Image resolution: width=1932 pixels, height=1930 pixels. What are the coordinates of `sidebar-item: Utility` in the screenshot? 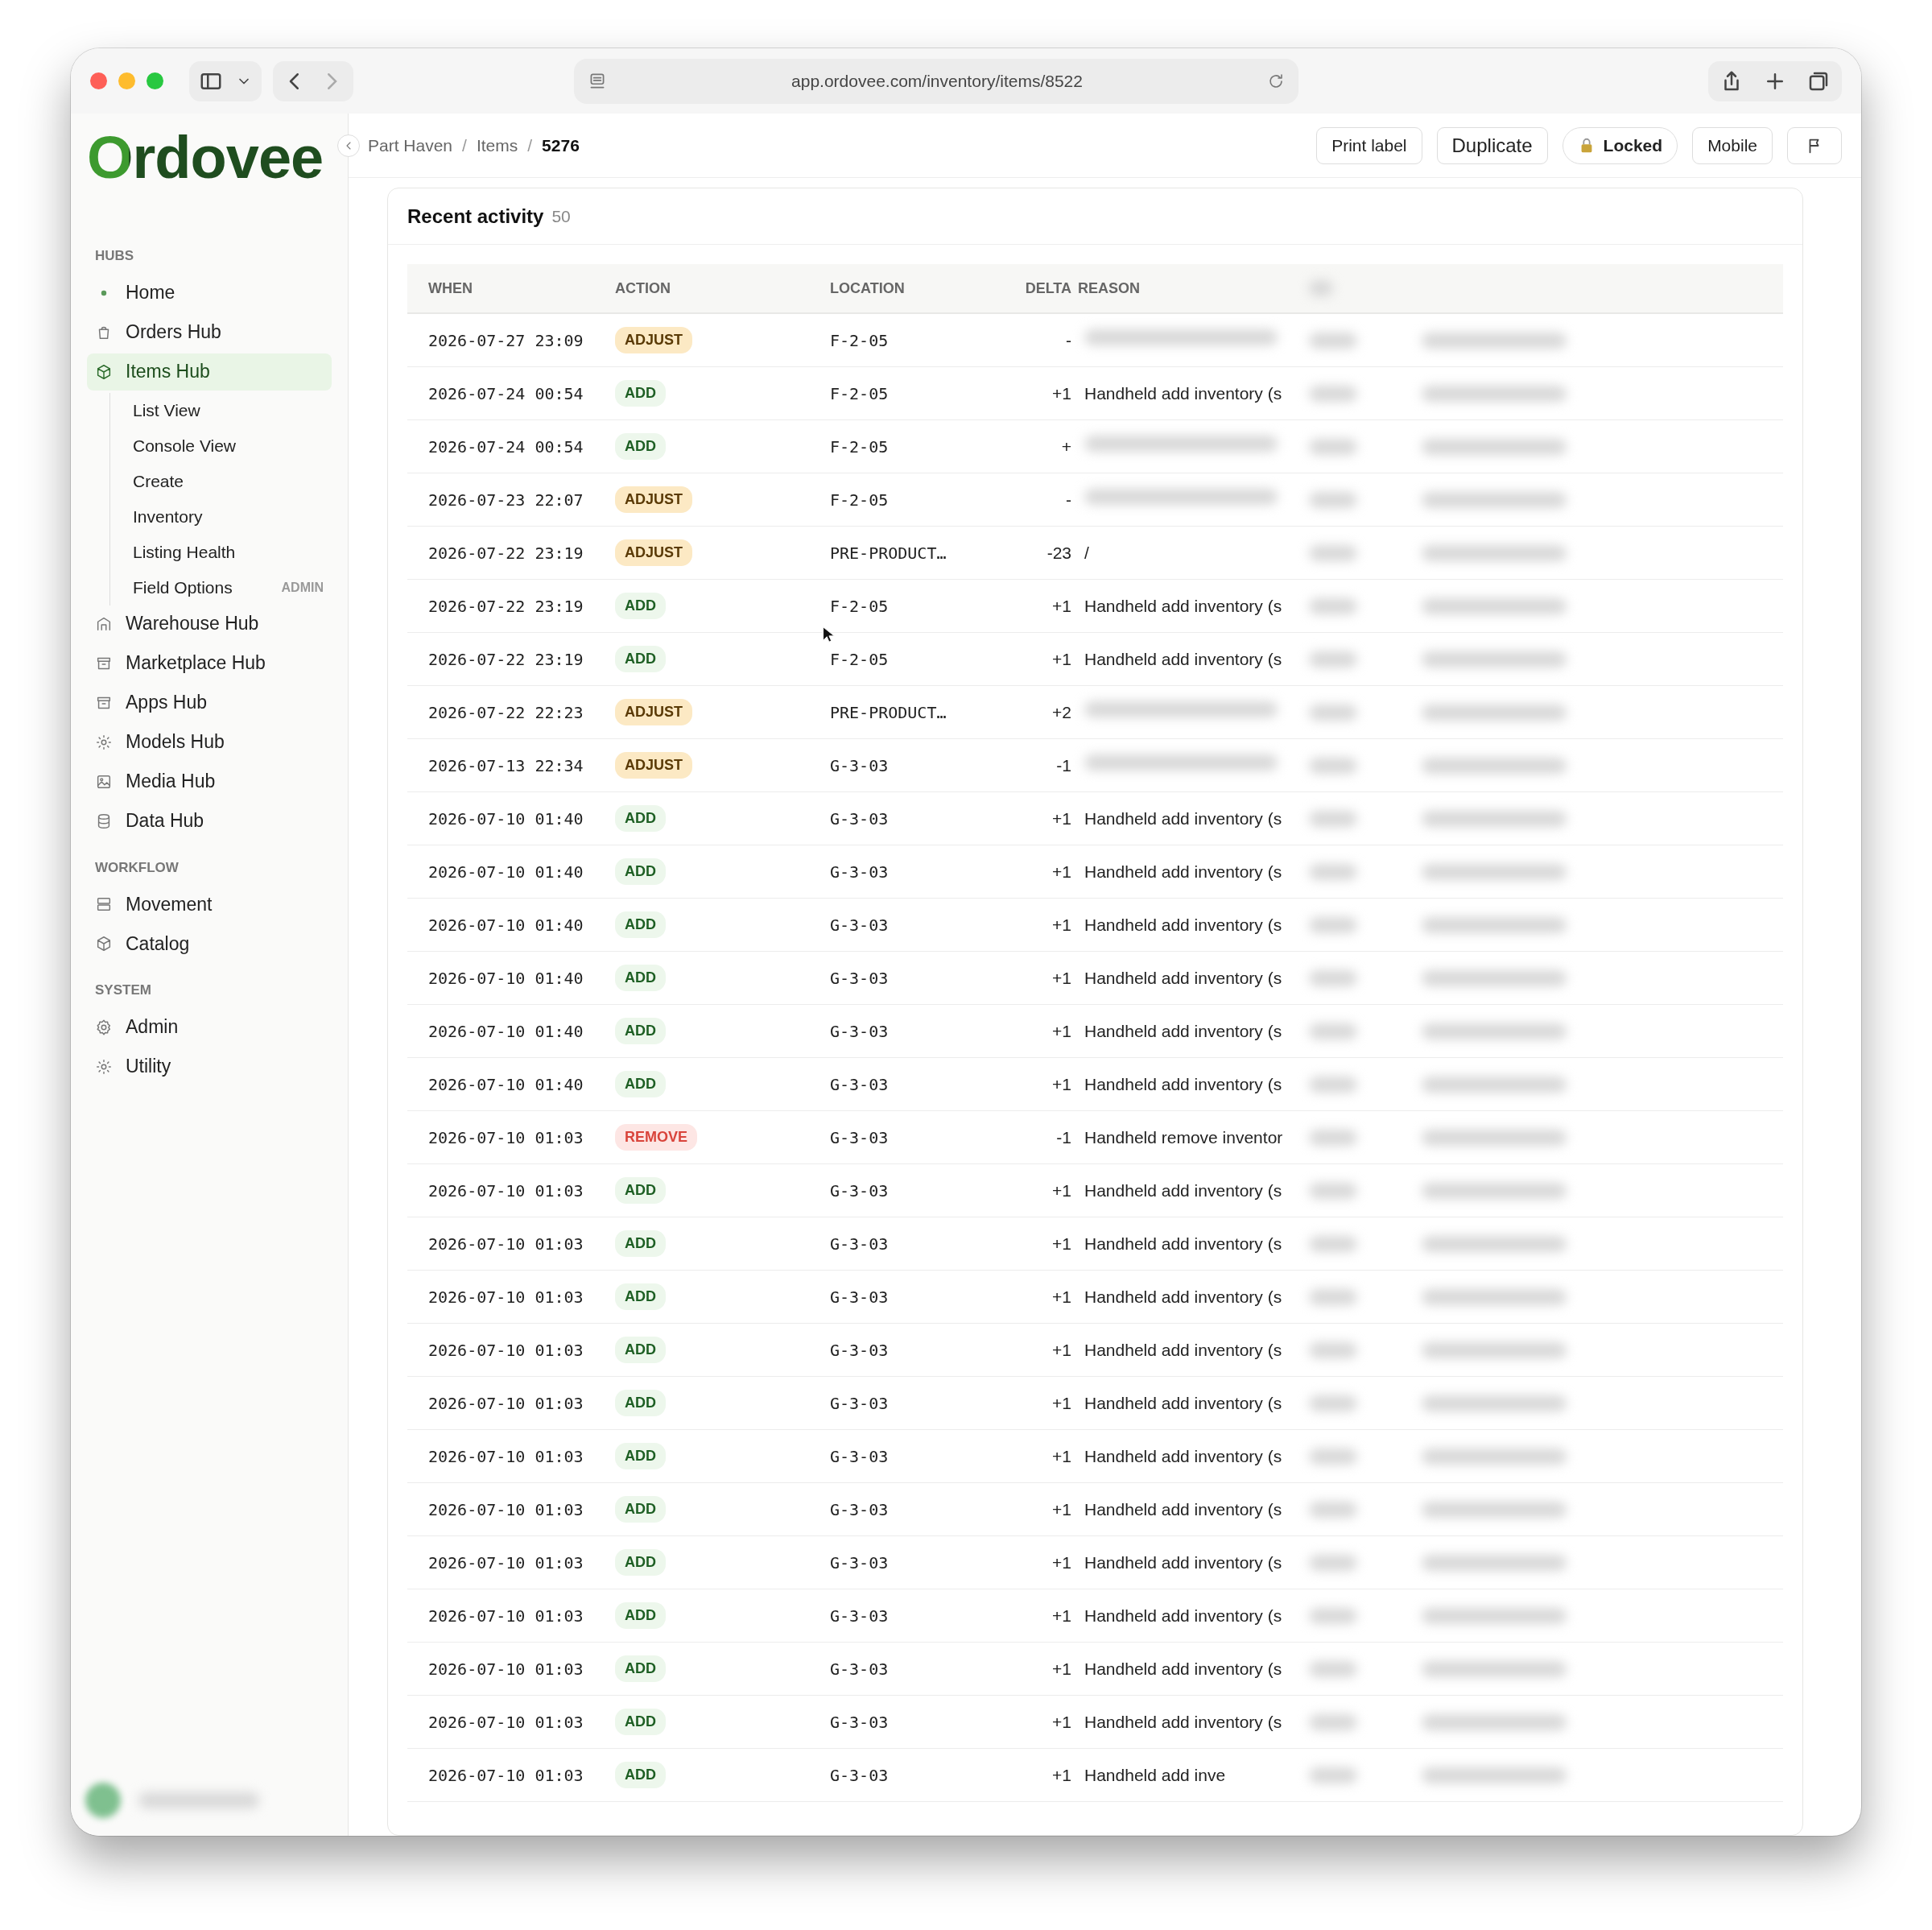 It's located at (209, 1066).